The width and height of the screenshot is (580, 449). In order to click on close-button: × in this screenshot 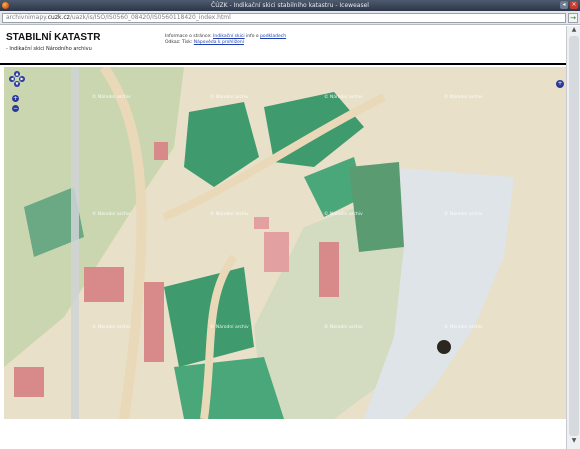, I will do `click(574, 5)`.